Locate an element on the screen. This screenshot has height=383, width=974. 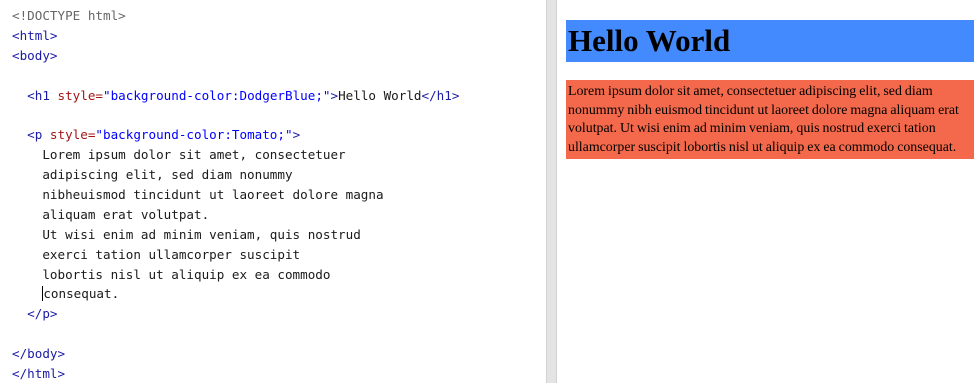
code-line-doctype: <!DOCTYPE html> is located at coordinates (279, 16).